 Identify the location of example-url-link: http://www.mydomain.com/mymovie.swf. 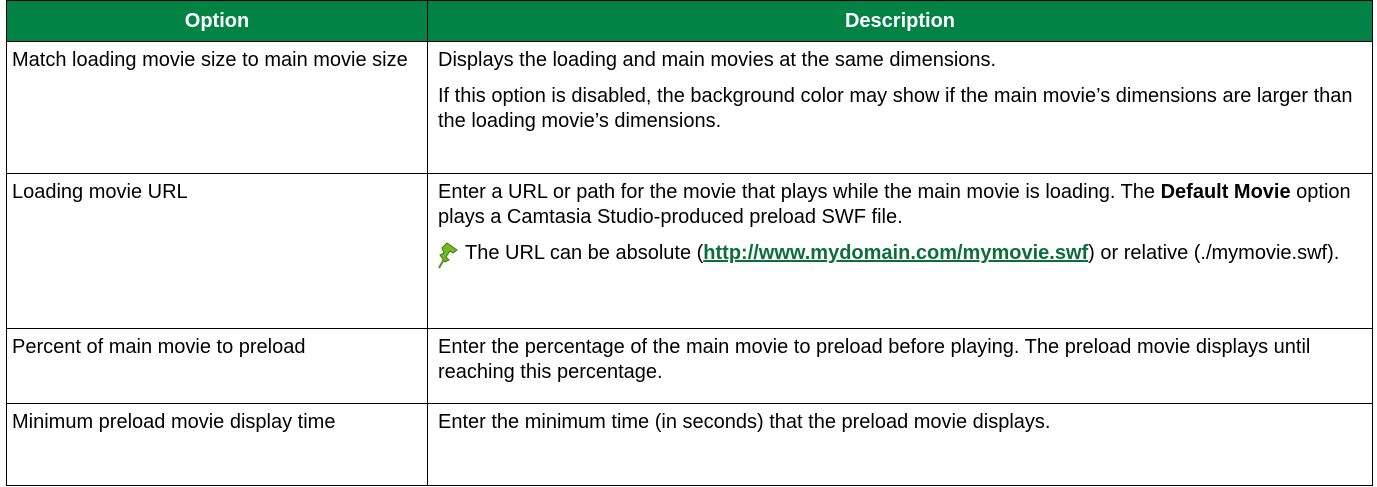
(895, 253).